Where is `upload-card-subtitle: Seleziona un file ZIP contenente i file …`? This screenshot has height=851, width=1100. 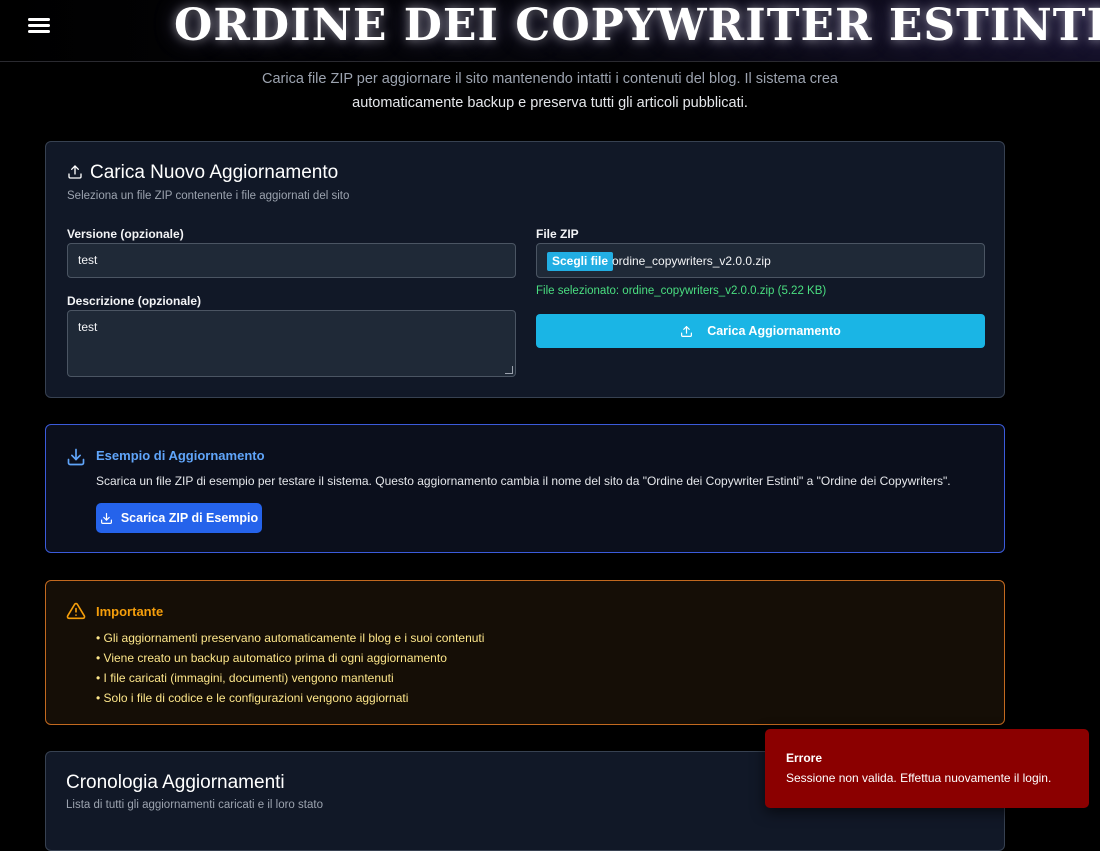
upload-card-subtitle: Seleziona un file ZIP contenente i file … is located at coordinates (208, 196).